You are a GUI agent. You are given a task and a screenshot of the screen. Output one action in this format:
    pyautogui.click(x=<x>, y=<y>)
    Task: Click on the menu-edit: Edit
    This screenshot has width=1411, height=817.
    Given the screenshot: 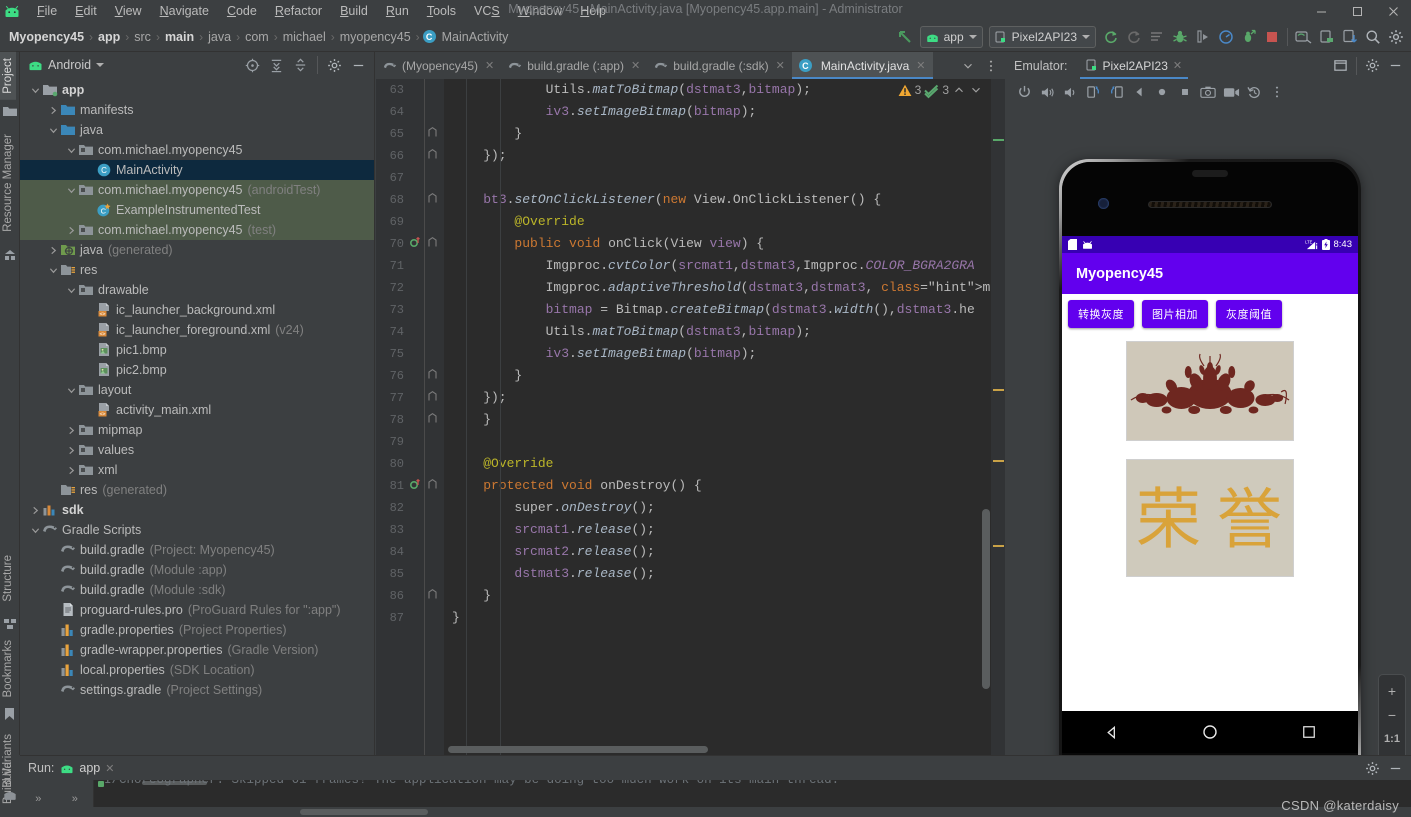 What is the action you would take?
    pyautogui.click(x=86, y=11)
    